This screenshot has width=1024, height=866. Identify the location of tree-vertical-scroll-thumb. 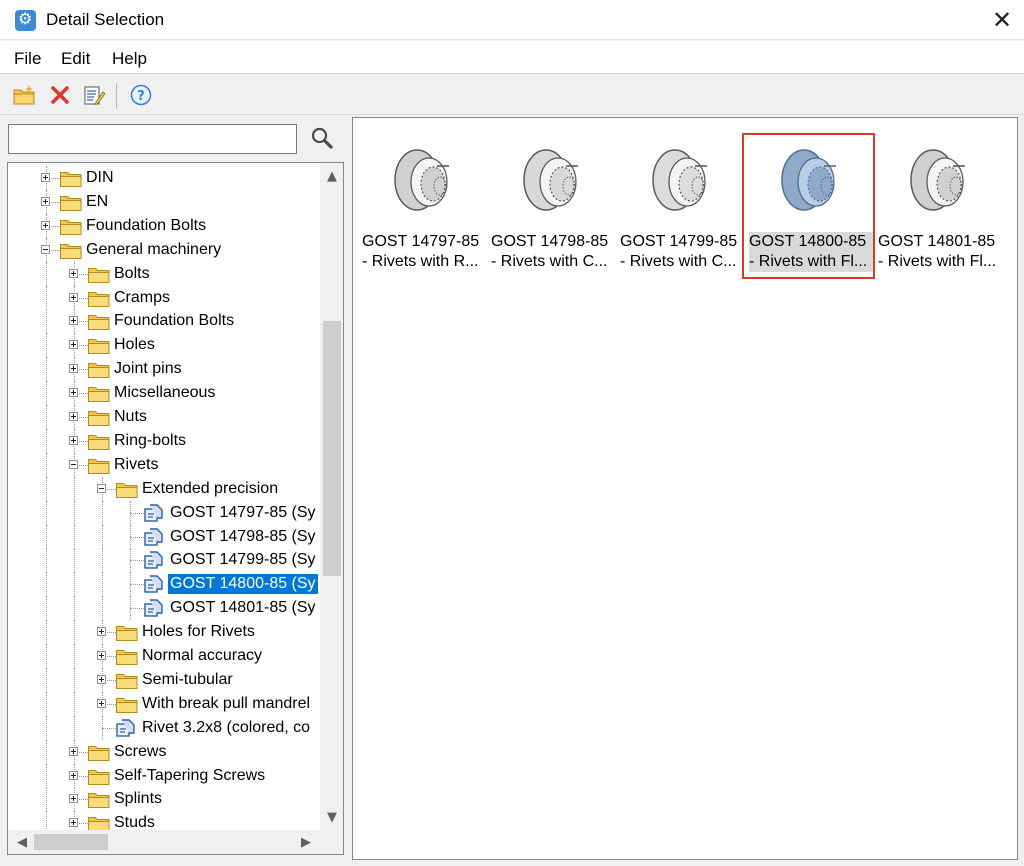
(332, 448).